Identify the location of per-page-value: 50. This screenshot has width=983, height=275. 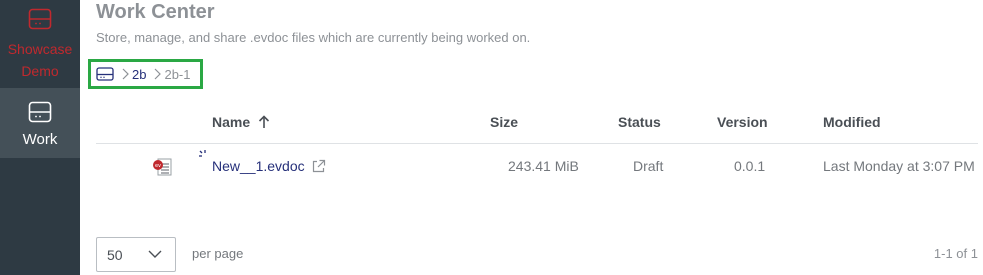
(115, 254).